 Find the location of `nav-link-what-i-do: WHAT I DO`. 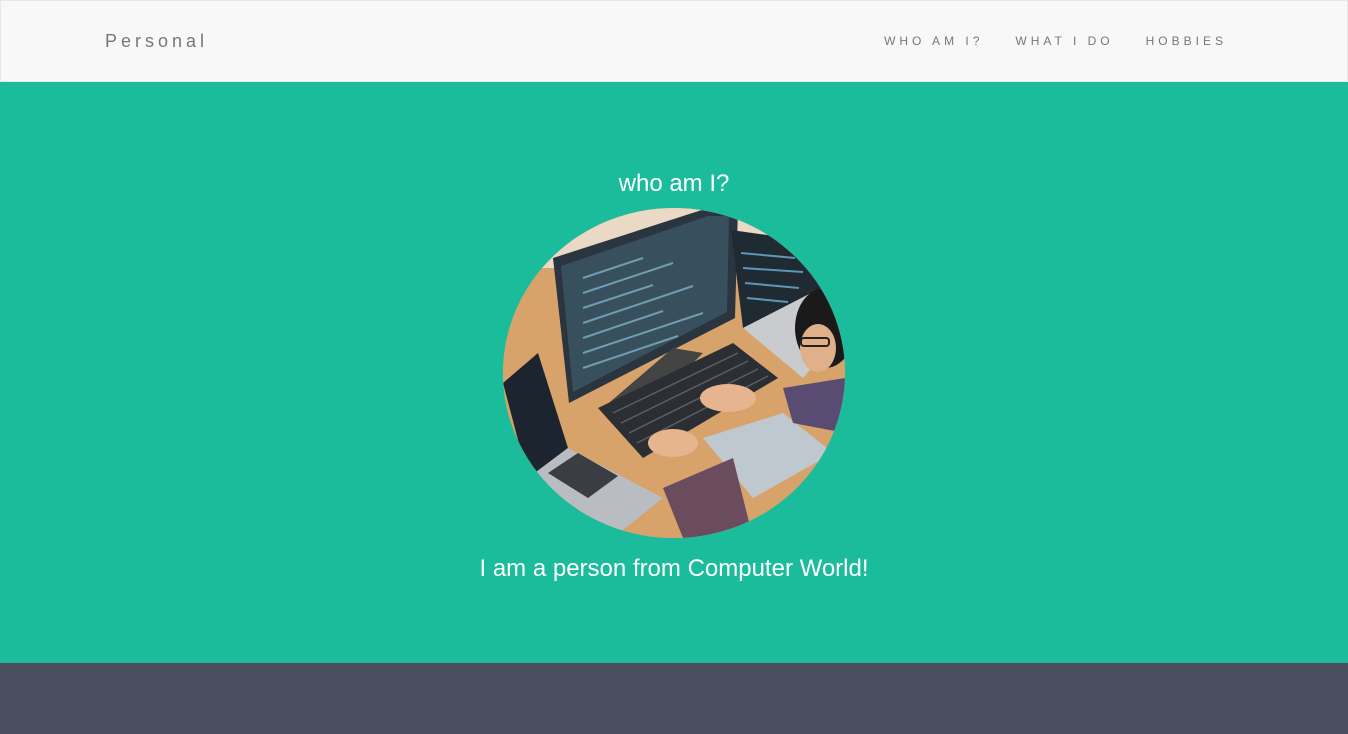

nav-link-what-i-do: WHAT I DO is located at coordinates (1064, 41).